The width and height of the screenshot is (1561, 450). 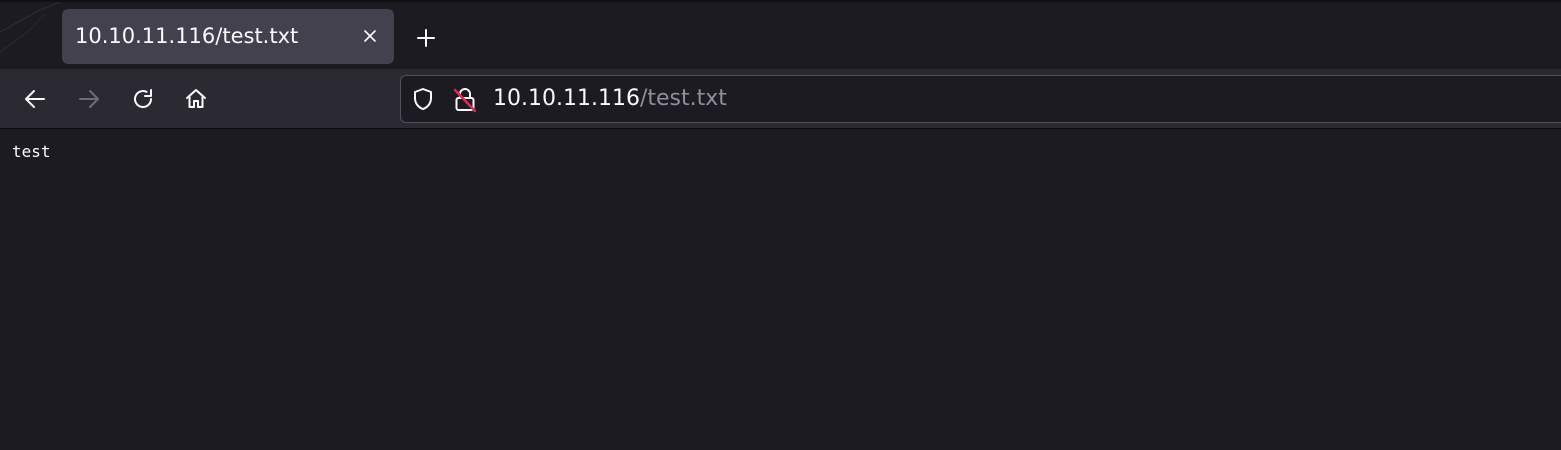 I want to click on close-icon, so click(x=370, y=36).